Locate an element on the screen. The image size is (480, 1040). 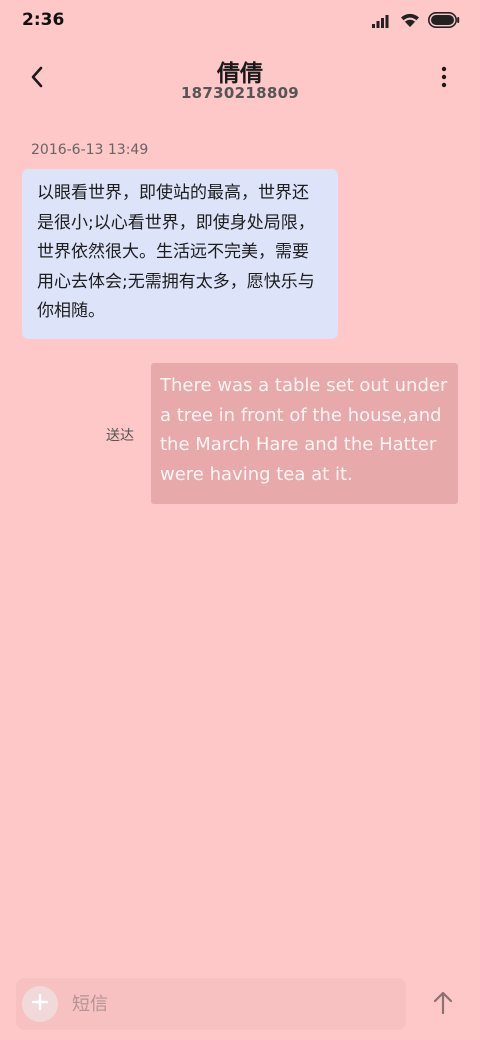
status-icons is located at coordinates (416, 22).